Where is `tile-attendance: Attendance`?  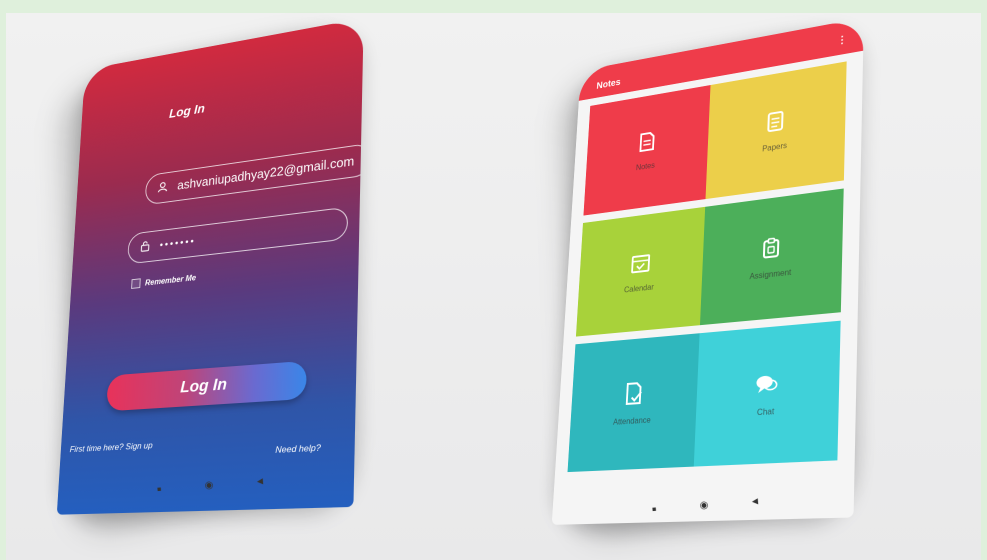
tile-attendance: Attendance is located at coordinates (633, 403).